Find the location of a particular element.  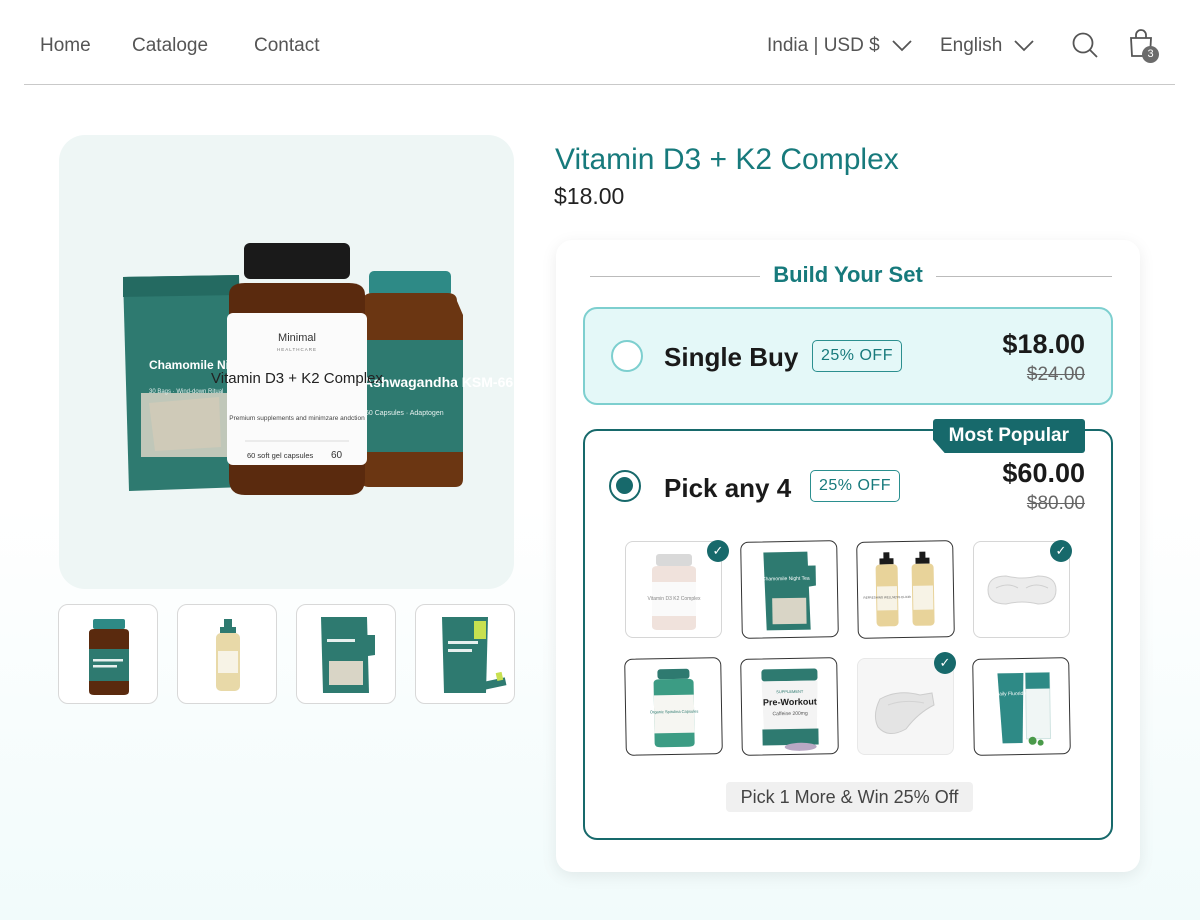

language-label: English is located at coordinates (971, 45).